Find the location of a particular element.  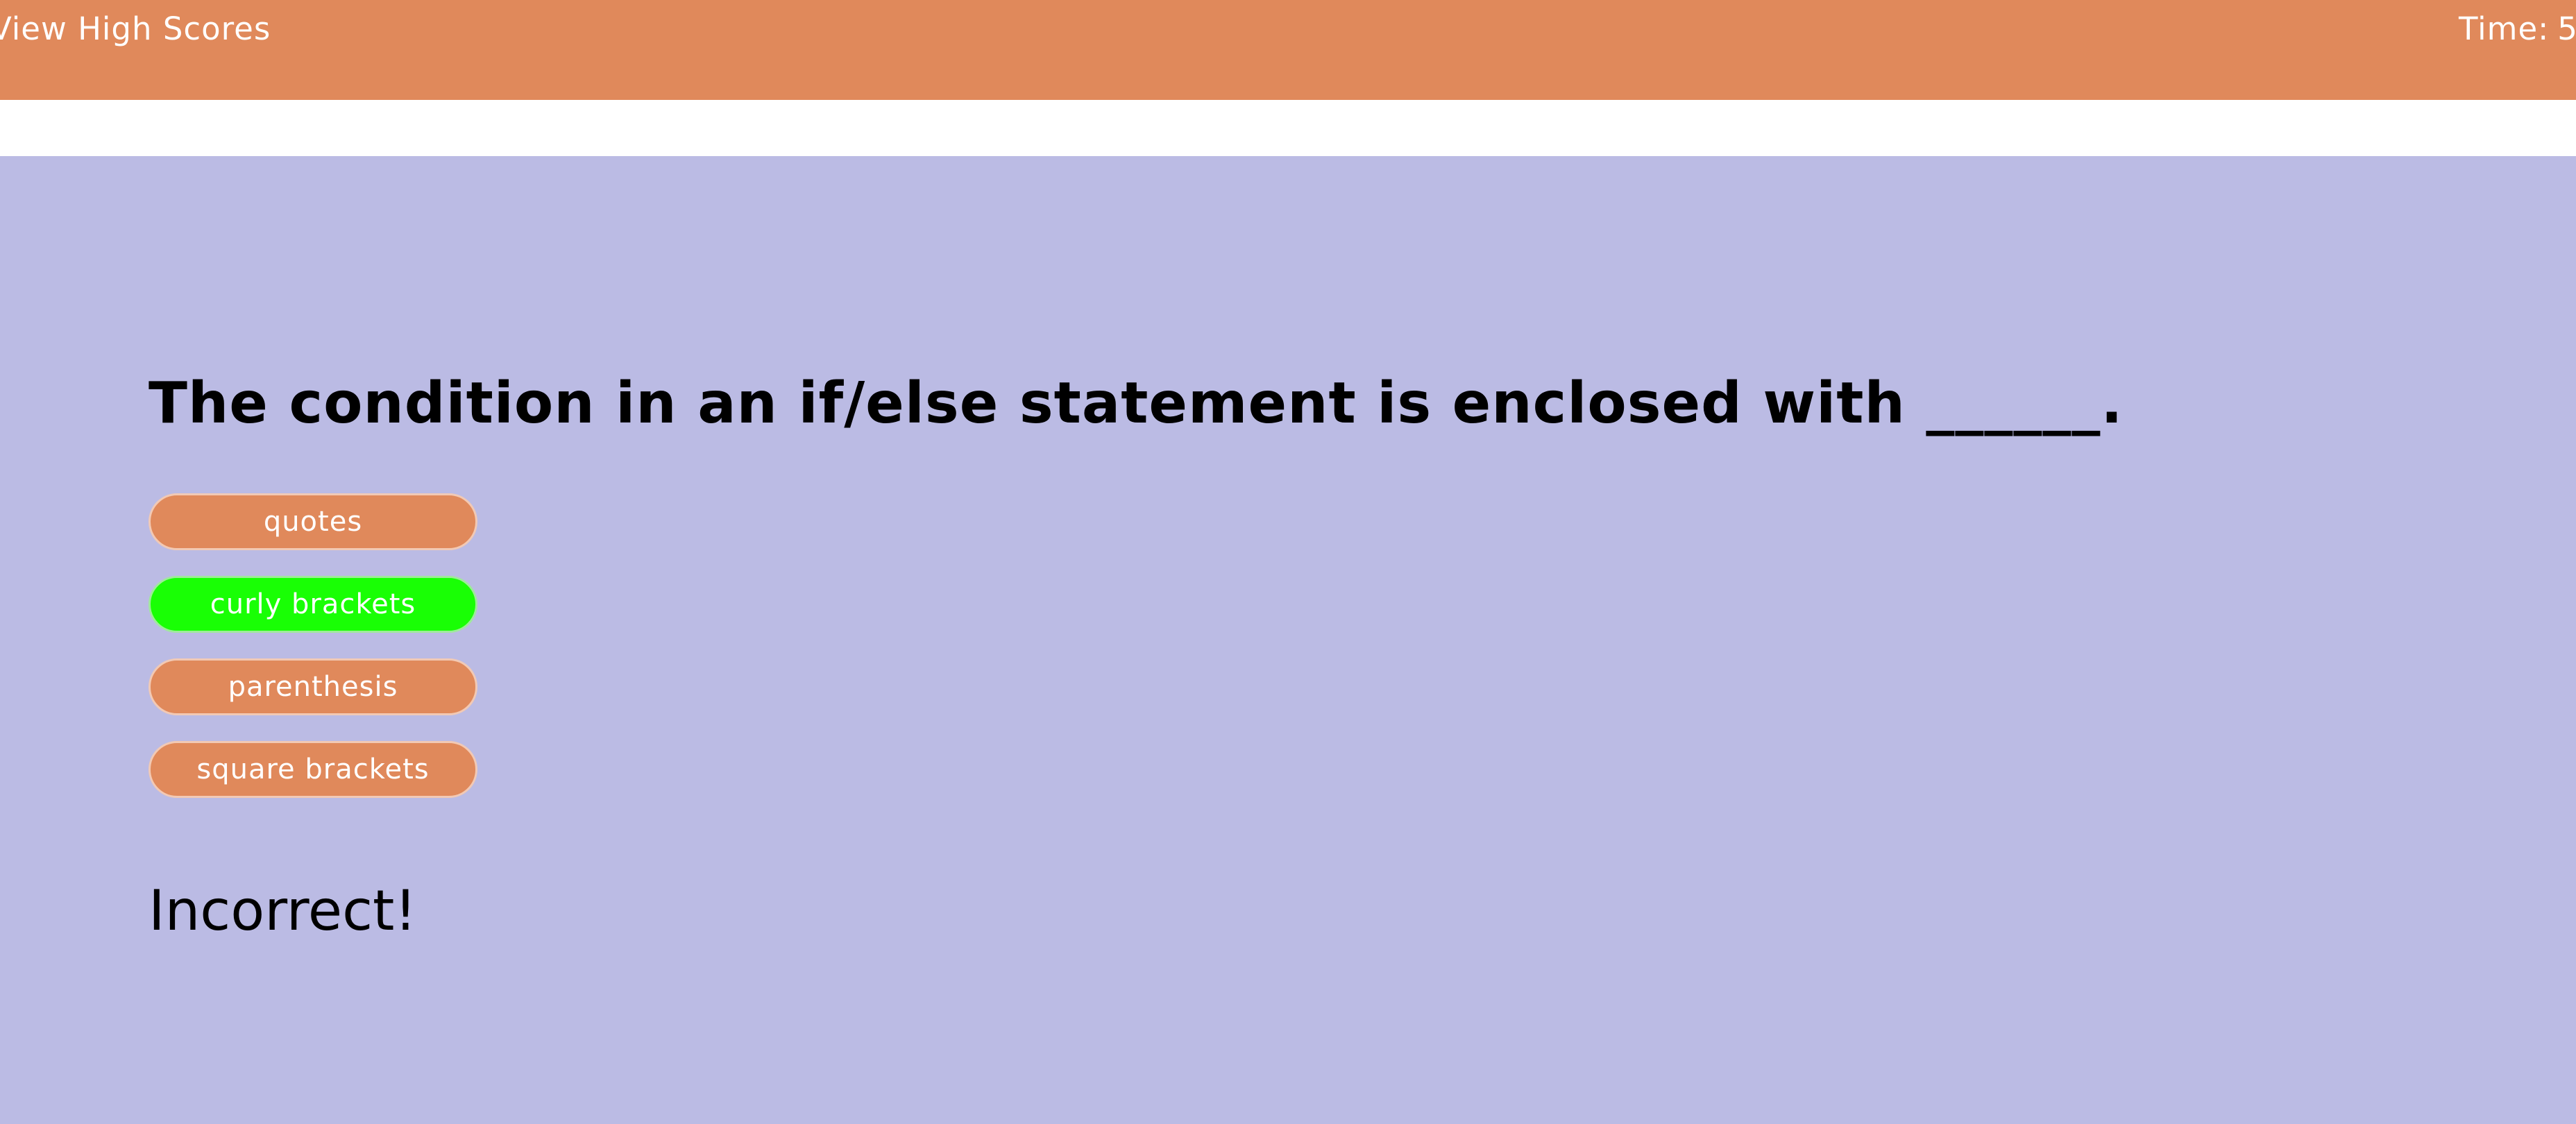

answer-button-quotes: quotes is located at coordinates (313, 521).